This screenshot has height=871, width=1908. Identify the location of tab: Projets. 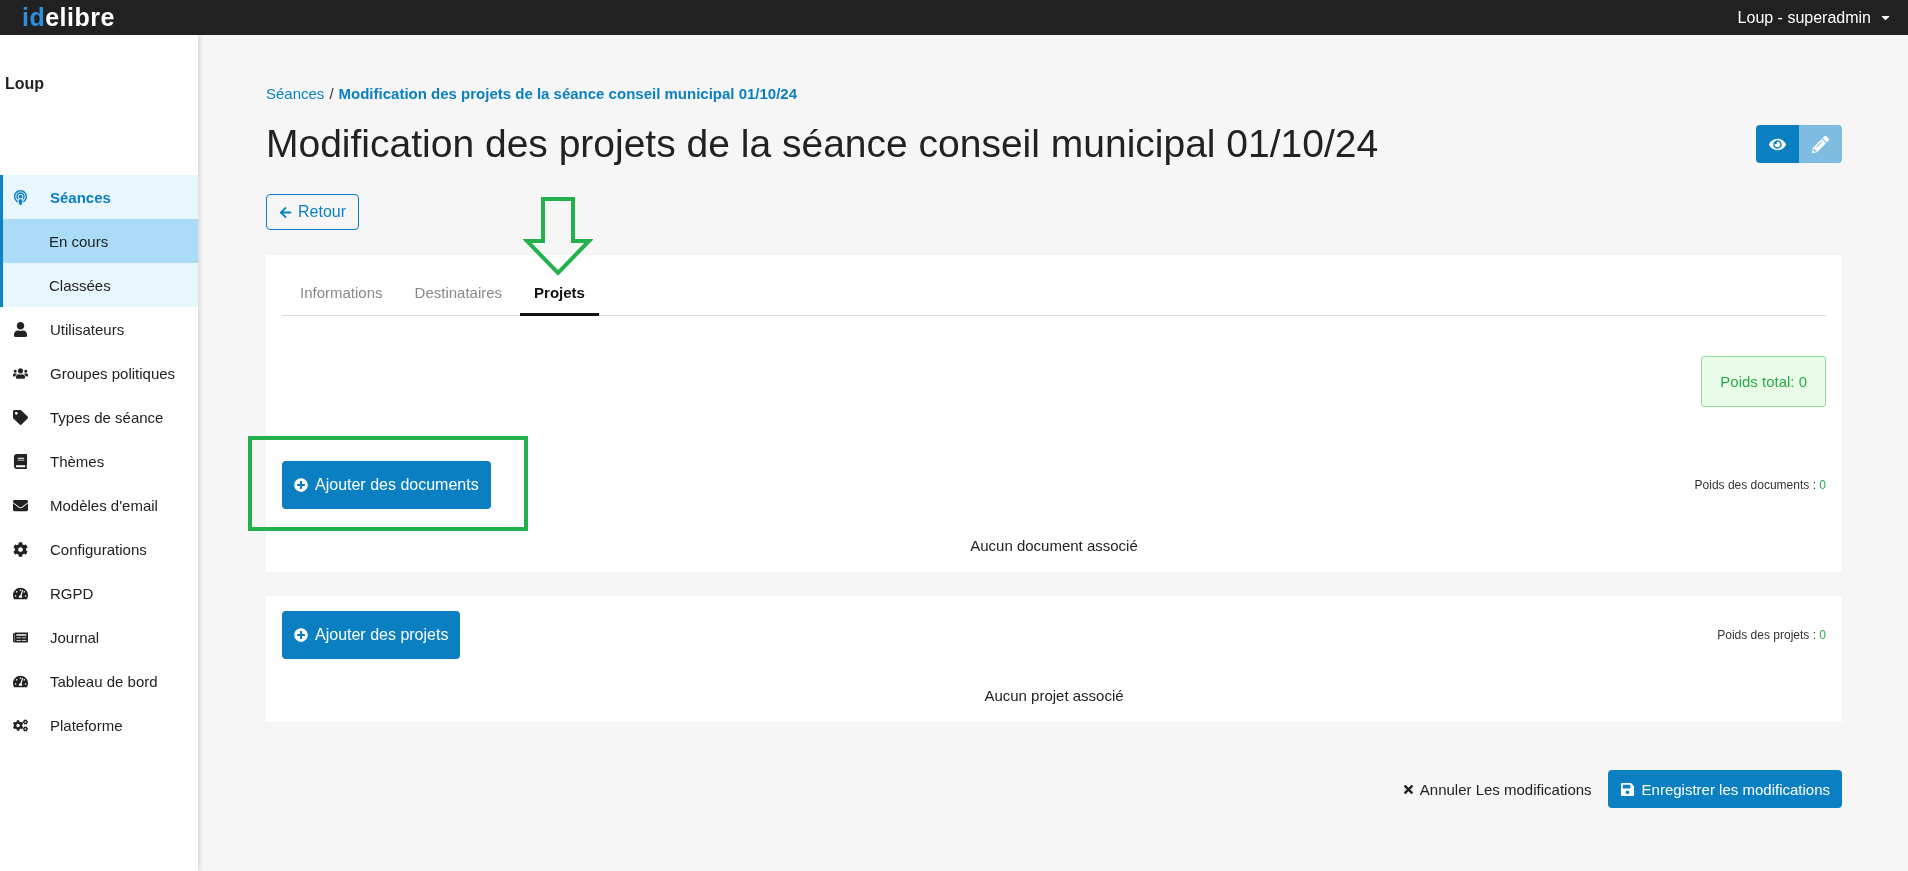
(559, 293).